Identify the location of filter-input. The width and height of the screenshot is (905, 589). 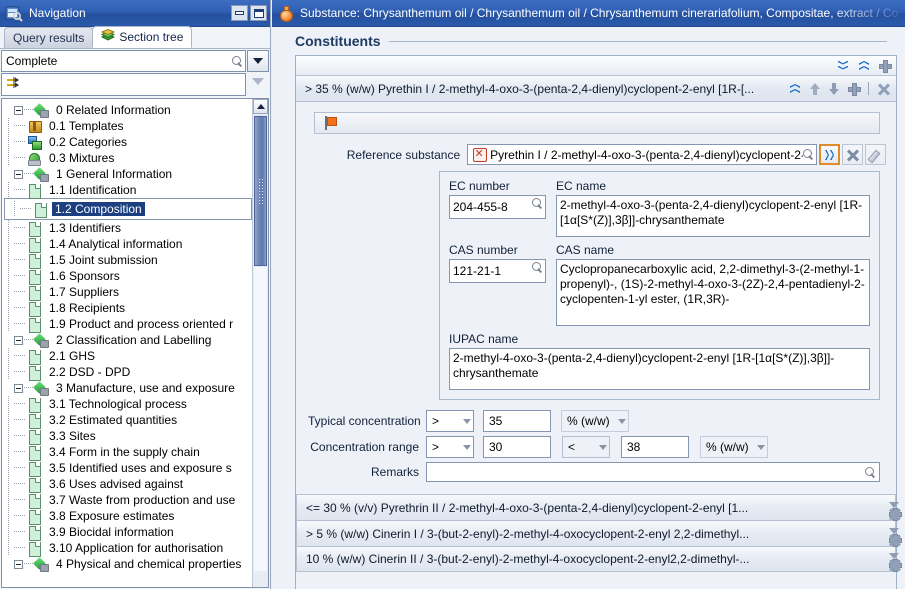
(123, 84).